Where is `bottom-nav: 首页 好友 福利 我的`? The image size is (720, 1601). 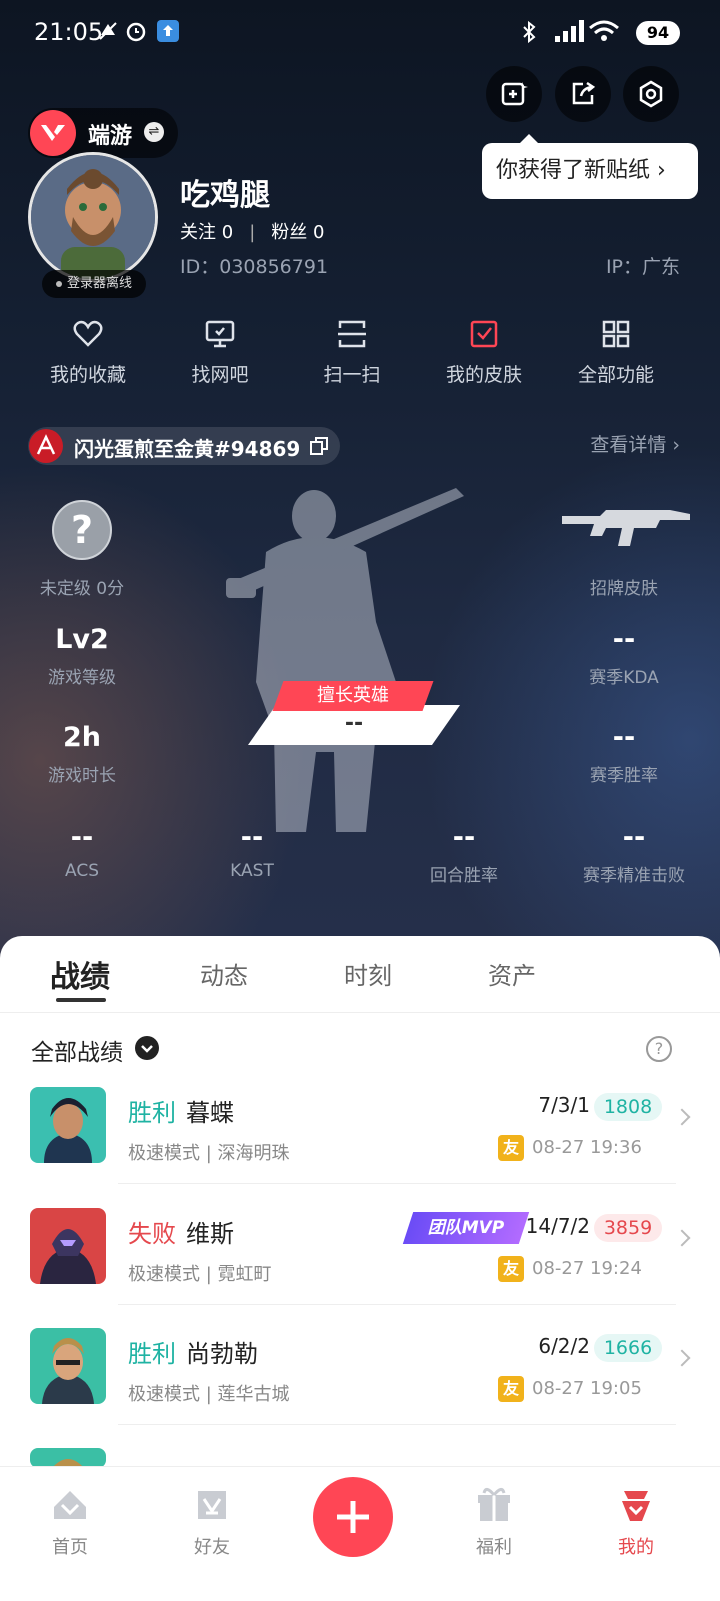 bottom-nav: 首页 好友 福利 我的 is located at coordinates (360, 1533).